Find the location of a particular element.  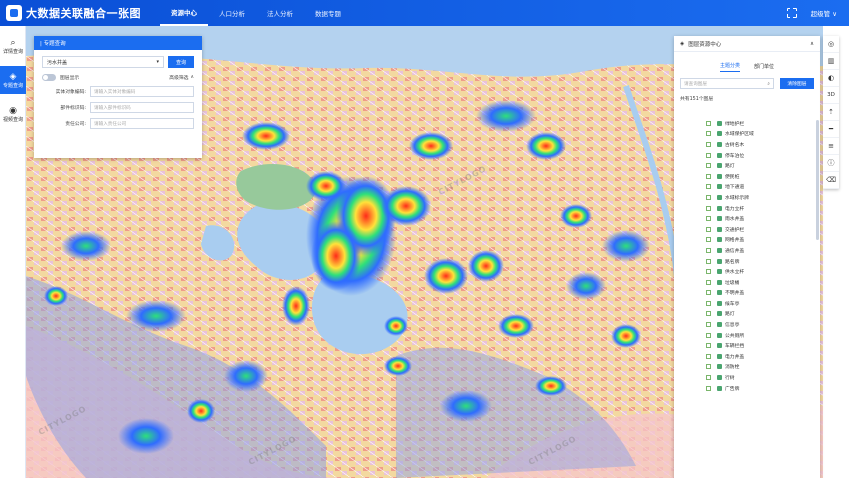

layers-icon: ≡ is located at coordinates (831, 146).